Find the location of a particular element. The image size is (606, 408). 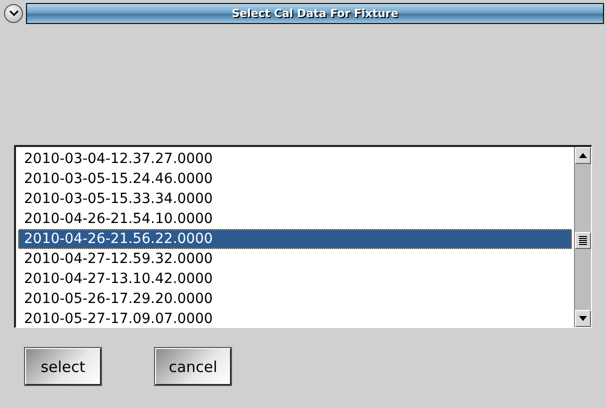

scrollbar is located at coordinates (582, 237).